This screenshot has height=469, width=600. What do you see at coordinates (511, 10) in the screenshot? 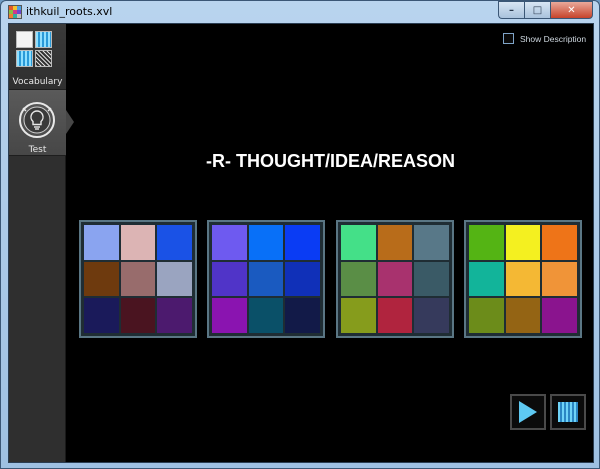
I see `minimize-button: –` at bounding box center [511, 10].